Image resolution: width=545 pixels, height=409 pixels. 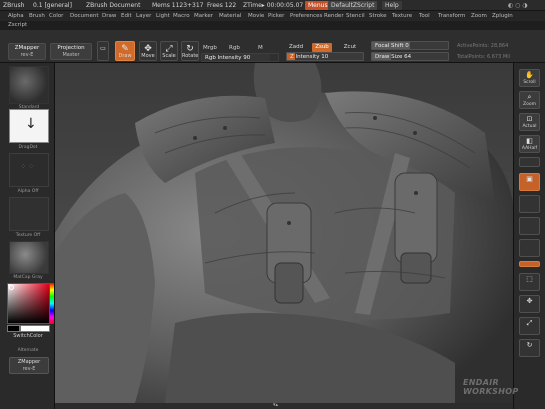 I want to click on edit-toggle-button: ▭, so click(x=103, y=51).